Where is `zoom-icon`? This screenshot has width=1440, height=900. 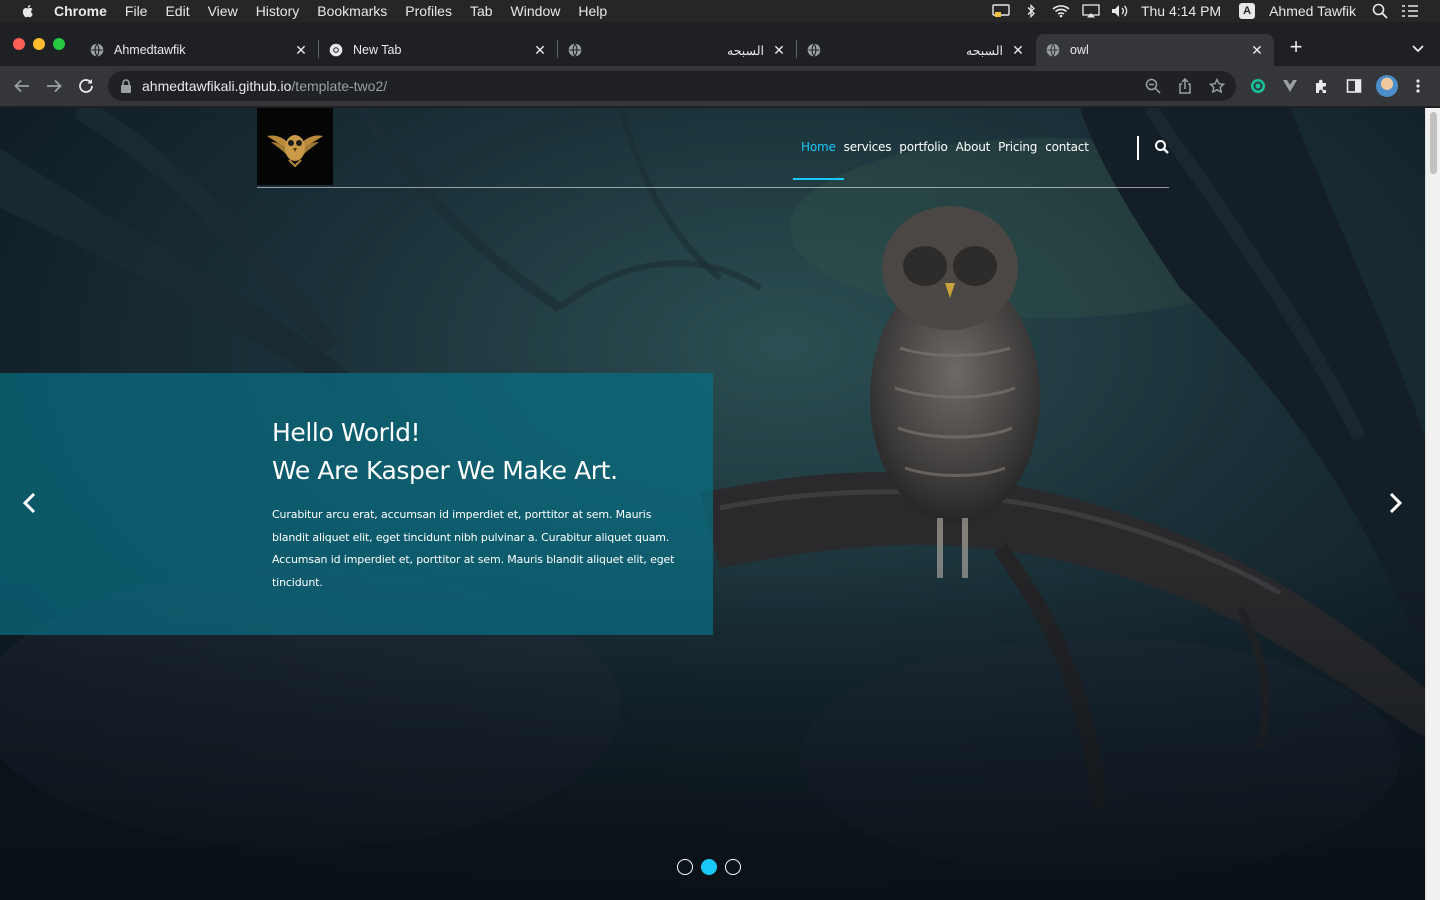 zoom-icon is located at coordinates (1153, 86).